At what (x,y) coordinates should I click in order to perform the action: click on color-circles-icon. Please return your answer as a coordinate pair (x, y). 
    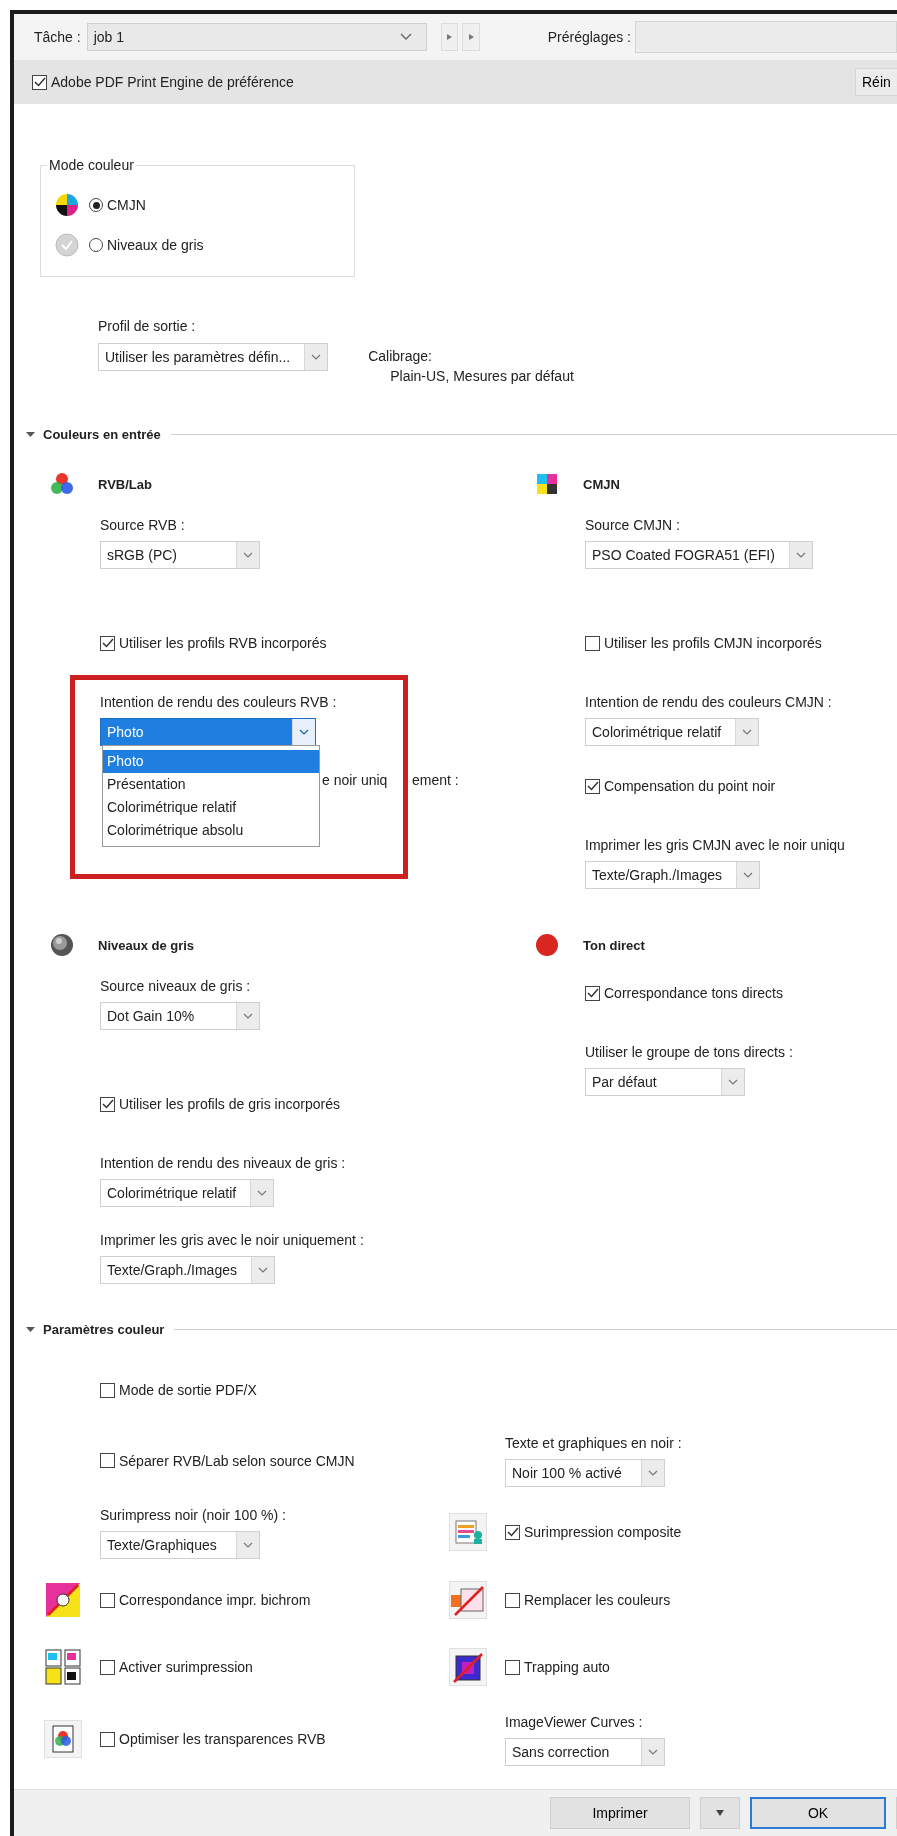
    Looking at the image, I should click on (62, 484).